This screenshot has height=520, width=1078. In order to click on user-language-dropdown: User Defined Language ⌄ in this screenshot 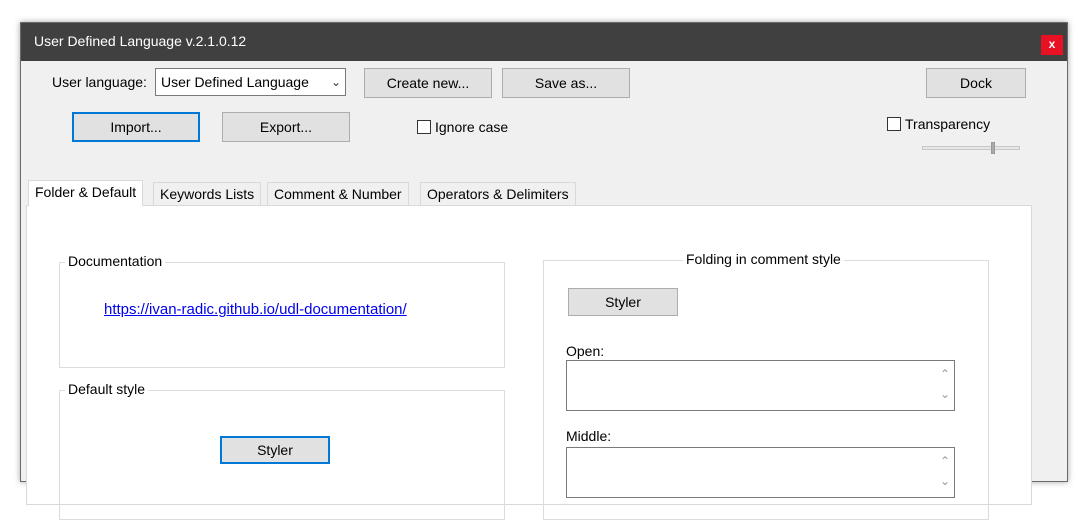, I will do `click(250, 82)`.